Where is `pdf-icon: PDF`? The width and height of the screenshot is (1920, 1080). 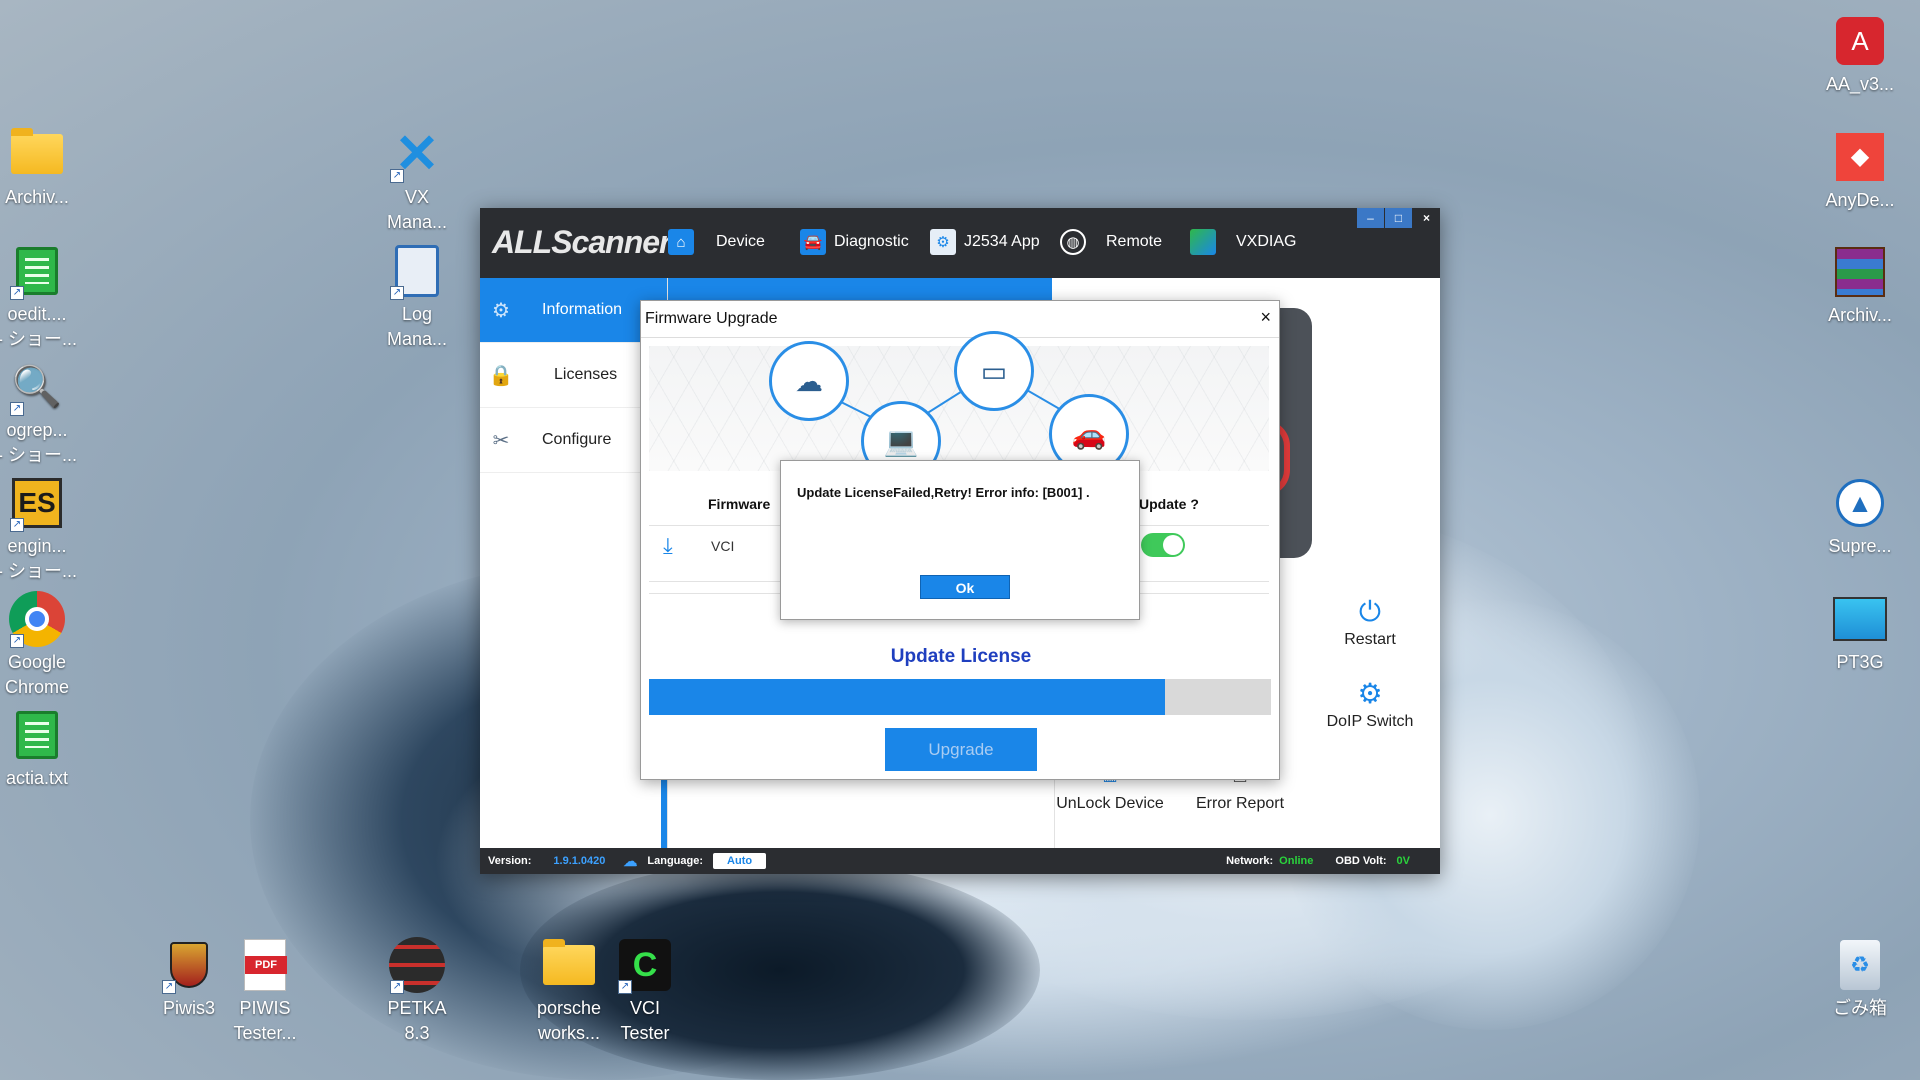
pdf-icon: PDF is located at coordinates (265, 965).